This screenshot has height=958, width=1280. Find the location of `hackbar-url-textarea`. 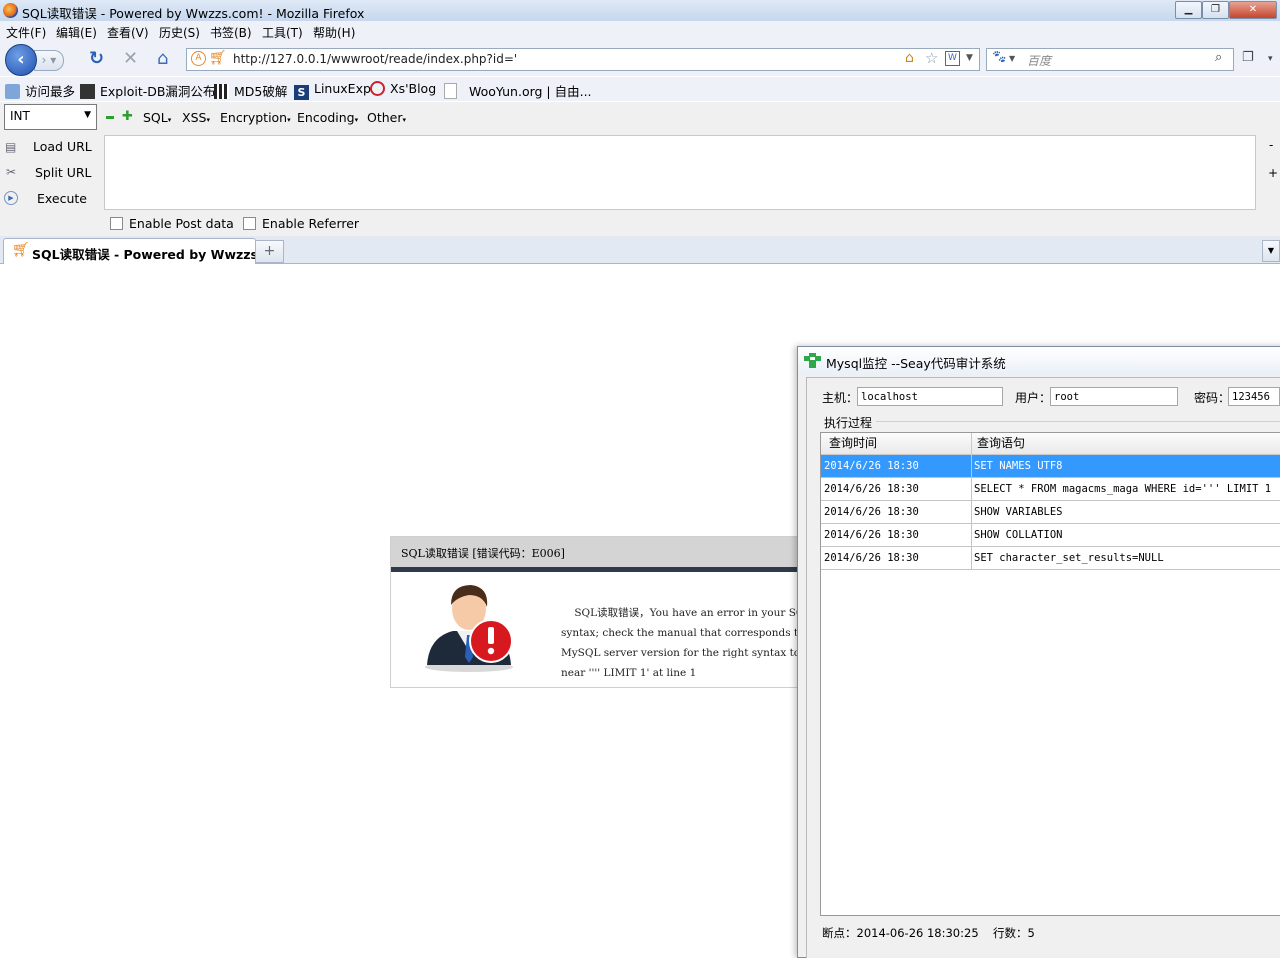

hackbar-url-textarea is located at coordinates (680, 172).